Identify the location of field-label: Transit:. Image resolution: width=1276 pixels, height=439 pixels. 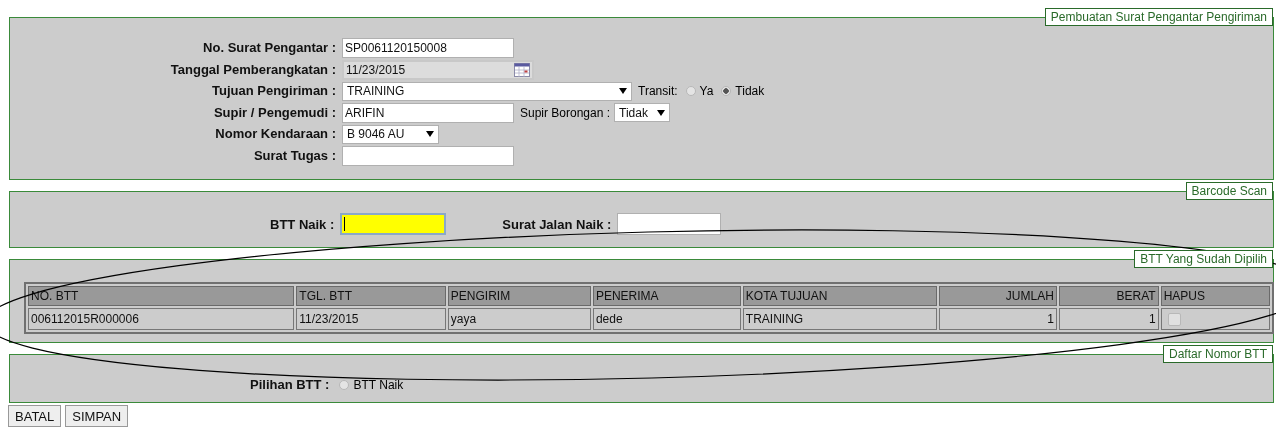
(658, 91).